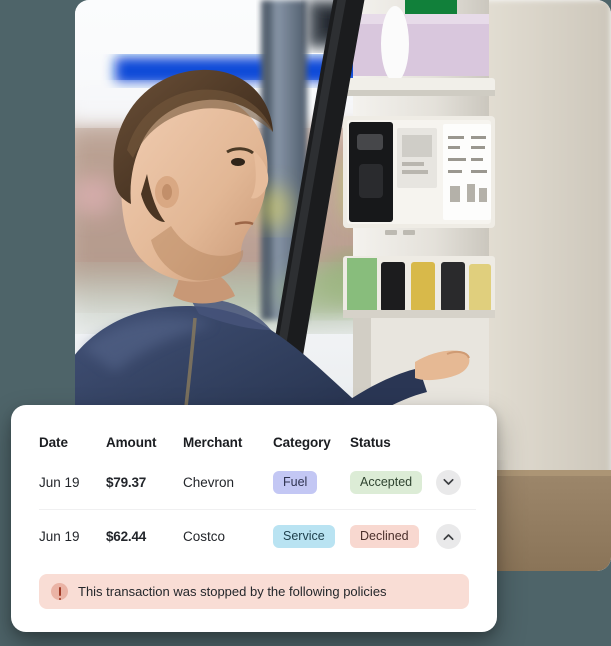  I want to click on cell-amount: $62.44, so click(126, 536).